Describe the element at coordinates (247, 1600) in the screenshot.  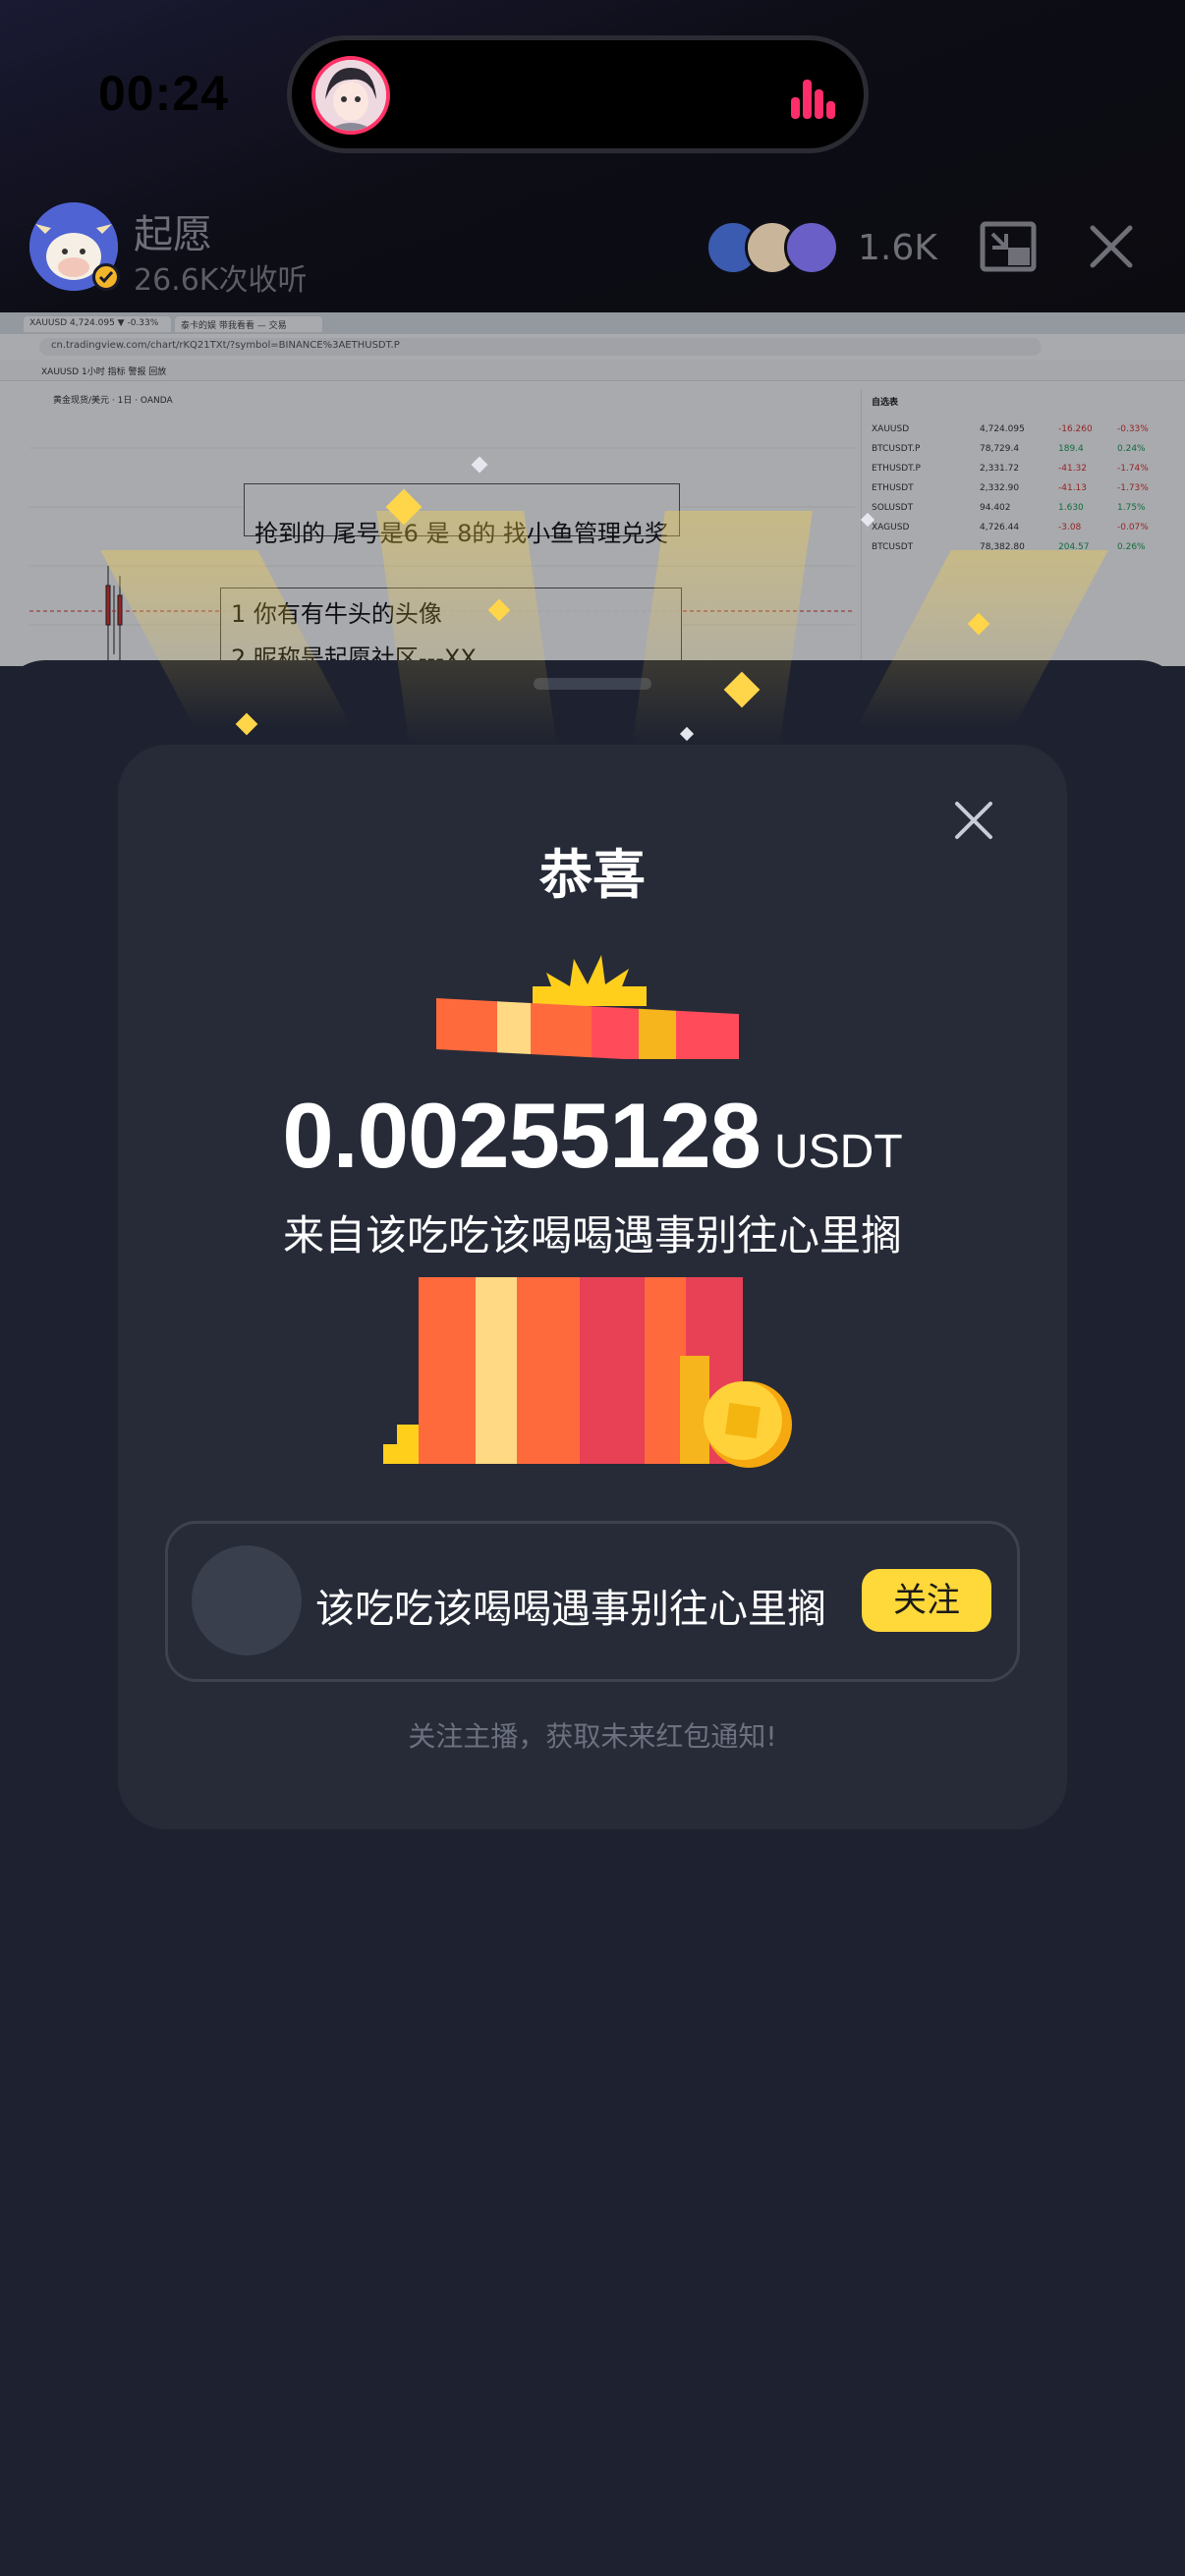
I see `sender-avatar` at that location.